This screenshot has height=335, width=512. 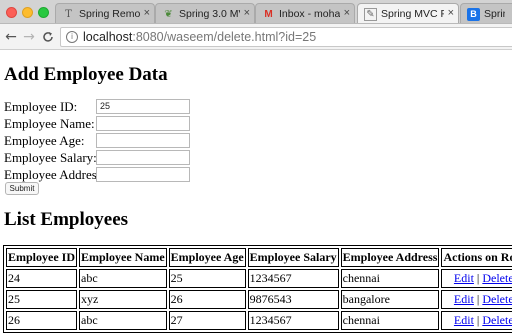 What do you see at coordinates (29, 37) in the screenshot?
I see `forward-arrow-icon: →` at bounding box center [29, 37].